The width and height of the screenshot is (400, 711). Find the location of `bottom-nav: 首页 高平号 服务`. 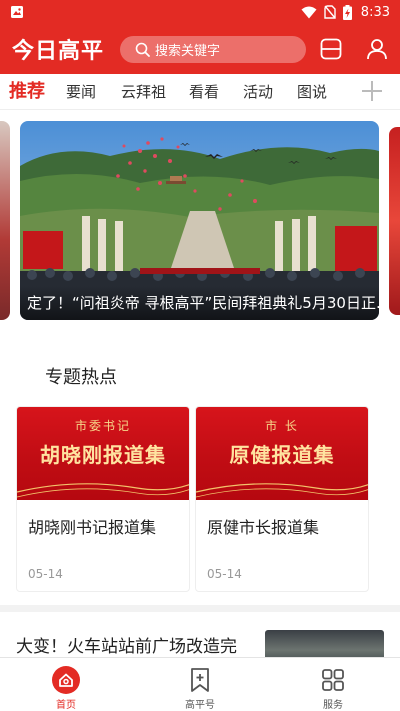

bottom-nav: 首页 高平号 服务 is located at coordinates (200, 684).